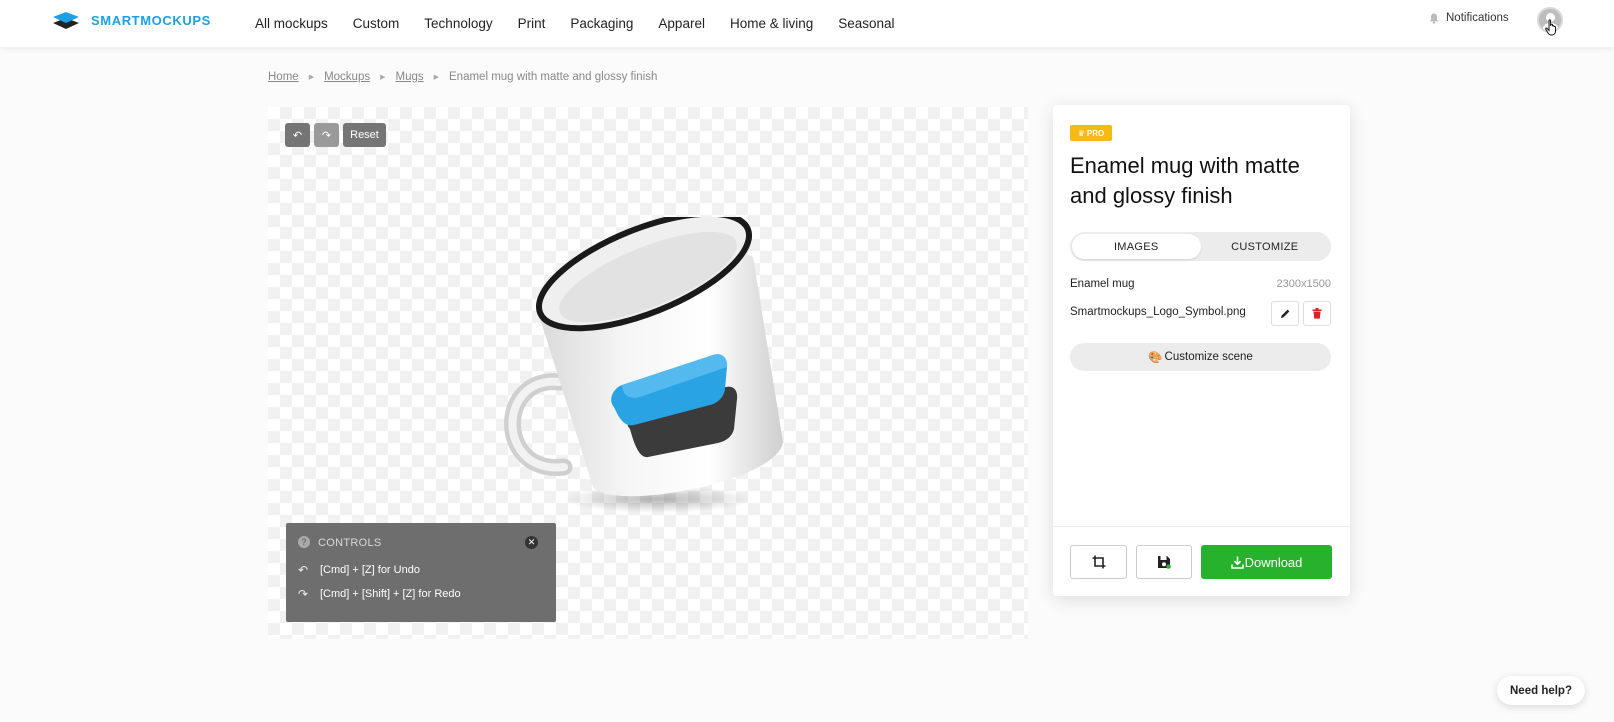  Describe the element at coordinates (350, 543) in the screenshot. I see `controls-title: CONTROLS` at that location.